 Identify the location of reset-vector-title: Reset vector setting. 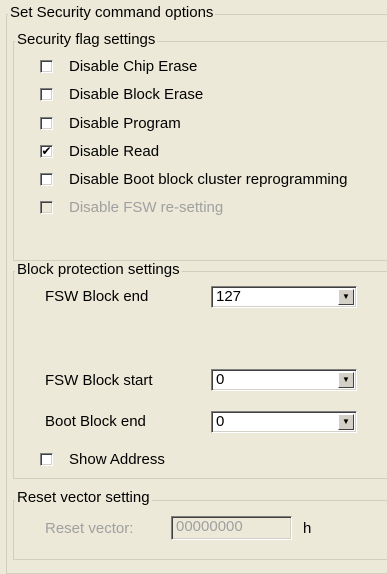
(83, 497).